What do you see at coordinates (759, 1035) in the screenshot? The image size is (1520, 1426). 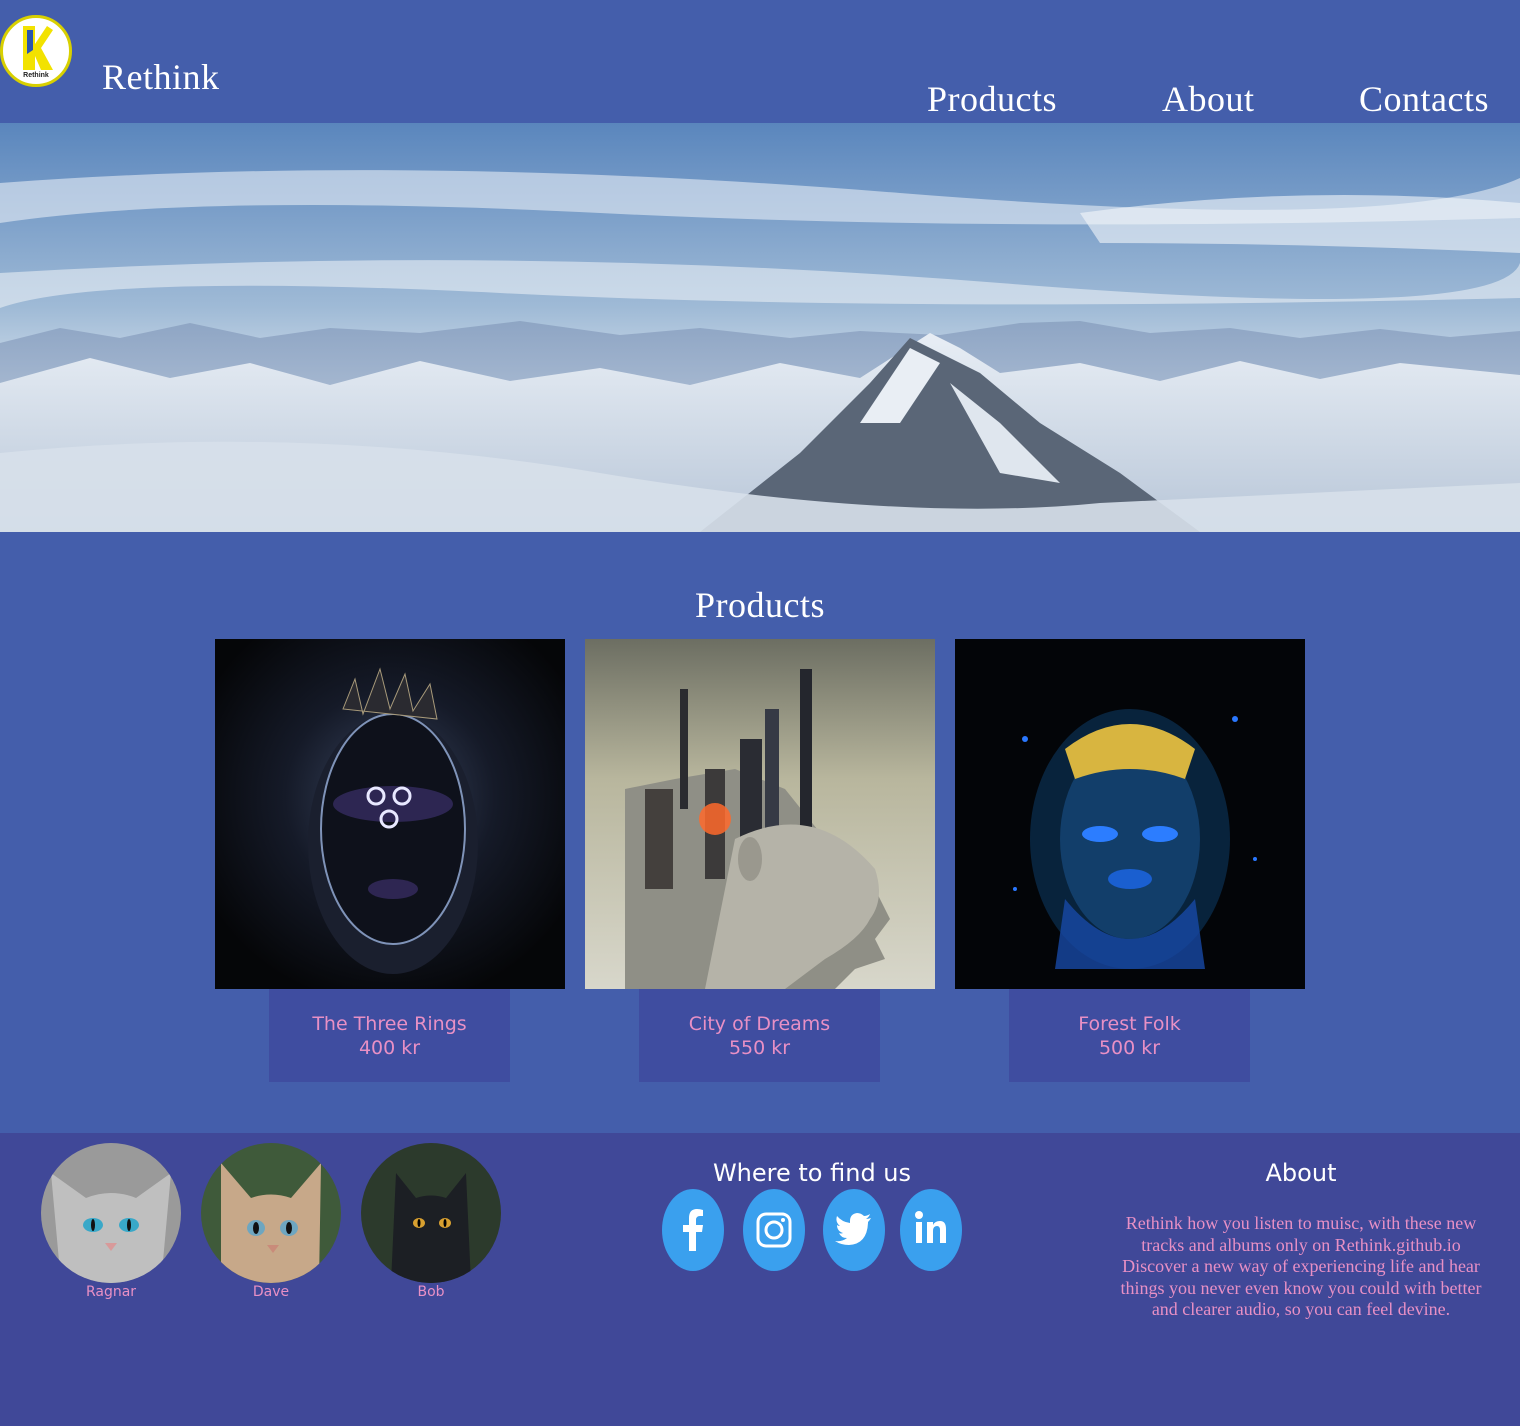 I see `product-card-info: City of Dreams 550 kr` at bounding box center [759, 1035].